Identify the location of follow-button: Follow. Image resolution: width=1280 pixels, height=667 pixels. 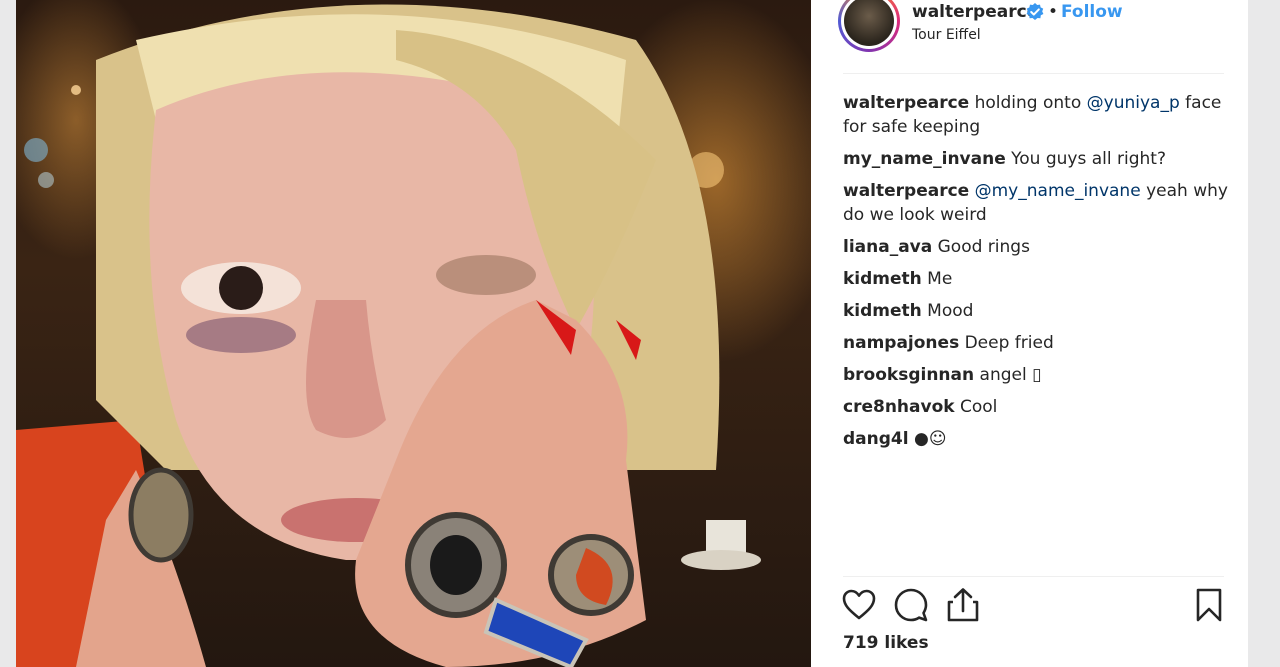
(1092, 12).